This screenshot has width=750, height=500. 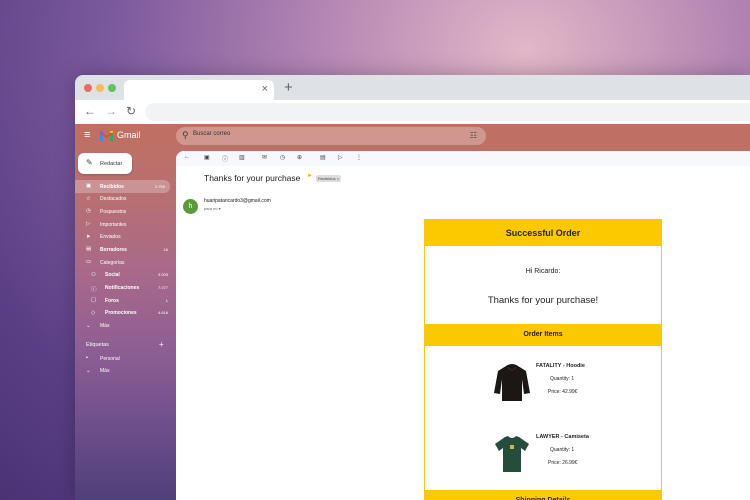 I want to click on reload-icon: ↻, so click(x=131, y=111).